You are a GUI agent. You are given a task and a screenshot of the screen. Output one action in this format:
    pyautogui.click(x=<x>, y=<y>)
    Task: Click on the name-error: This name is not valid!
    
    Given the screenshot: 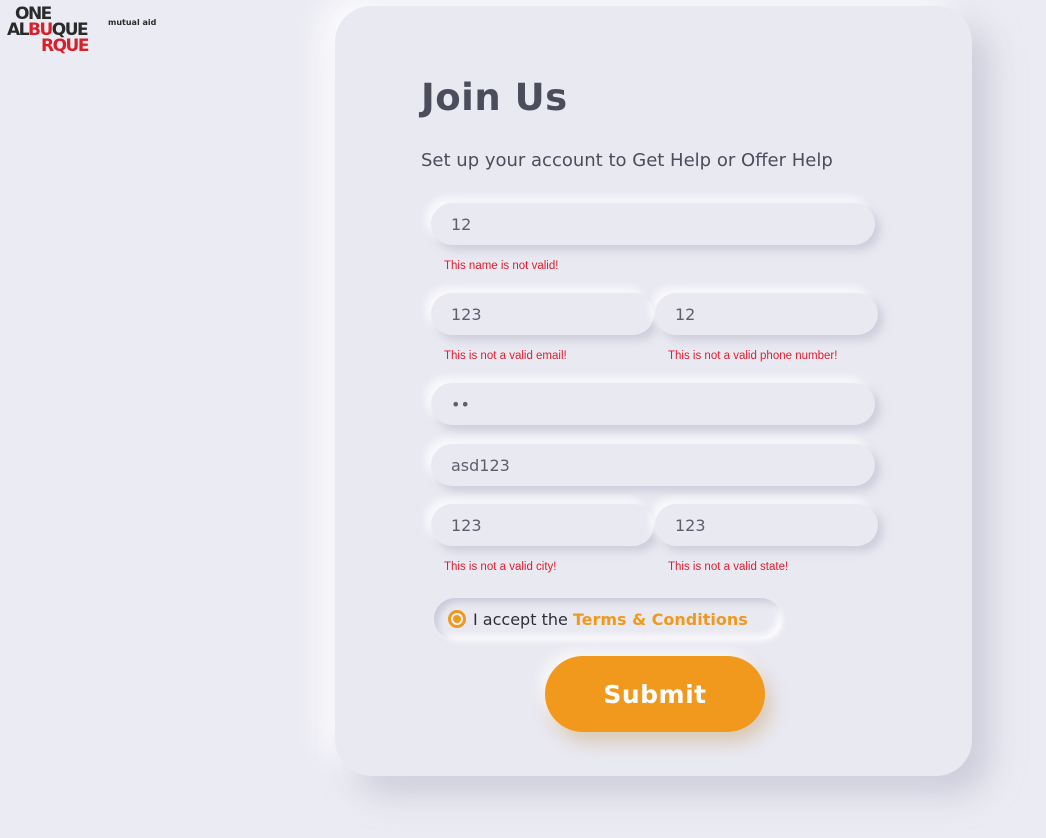 What is the action you would take?
    pyautogui.click(x=501, y=266)
    